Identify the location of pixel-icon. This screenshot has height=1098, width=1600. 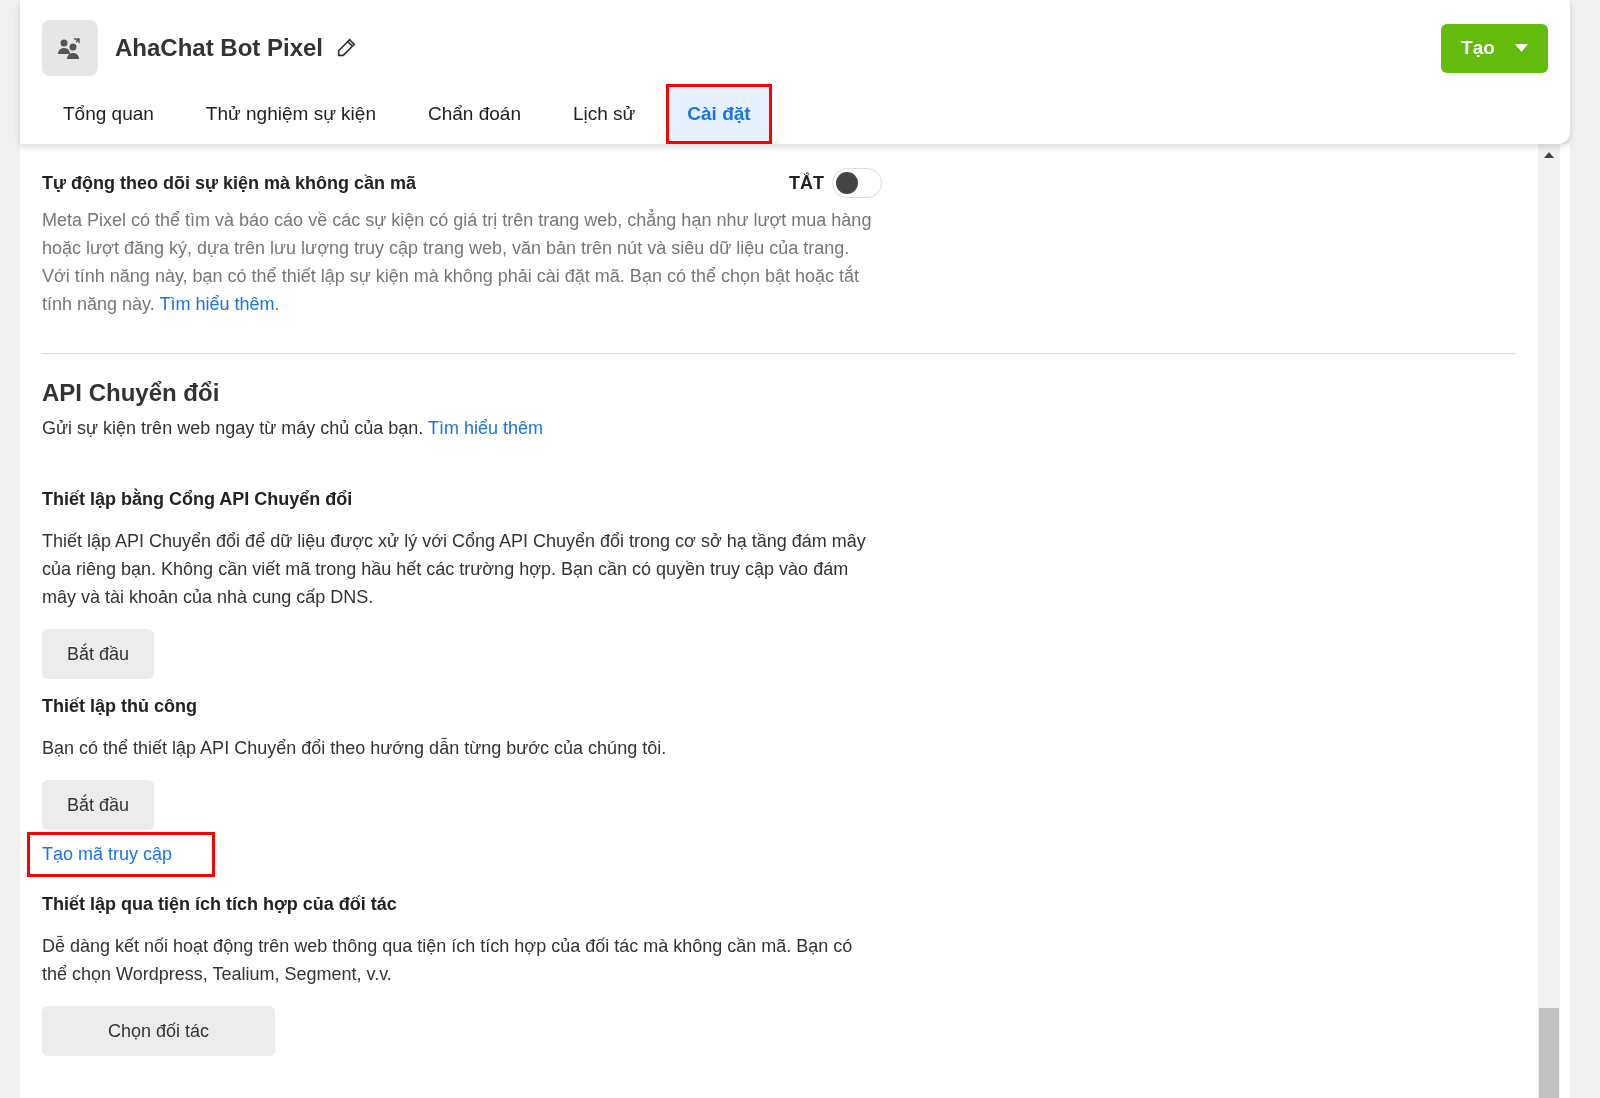
(70, 48).